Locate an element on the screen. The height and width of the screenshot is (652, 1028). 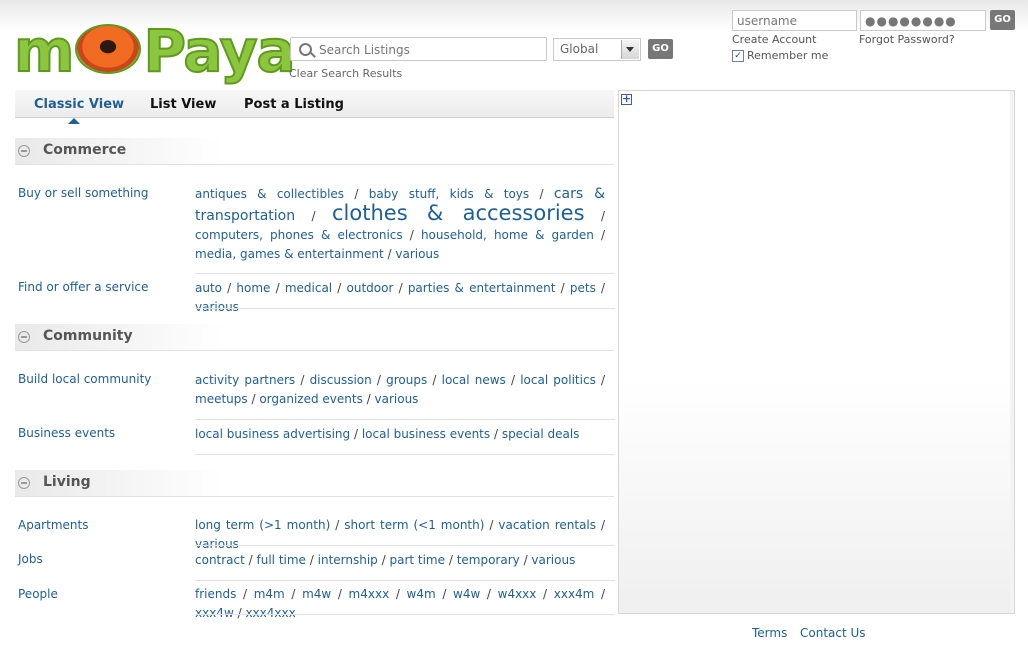
link-item: local business events is located at coordinates (426, 434).